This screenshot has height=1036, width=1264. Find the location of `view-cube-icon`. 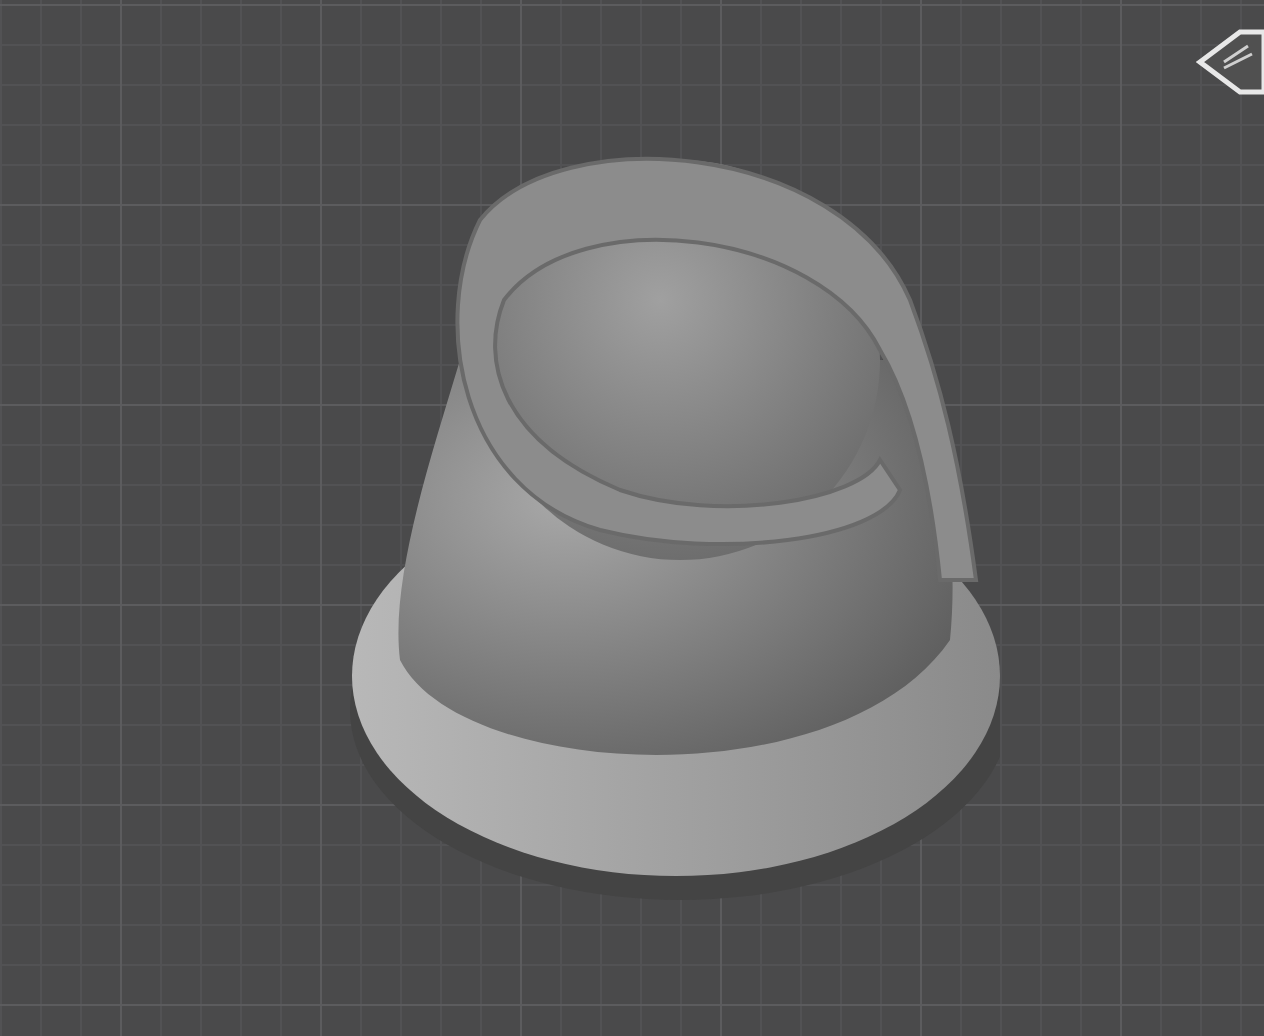

view-cube-icon is located at coordinates (1230, 62).